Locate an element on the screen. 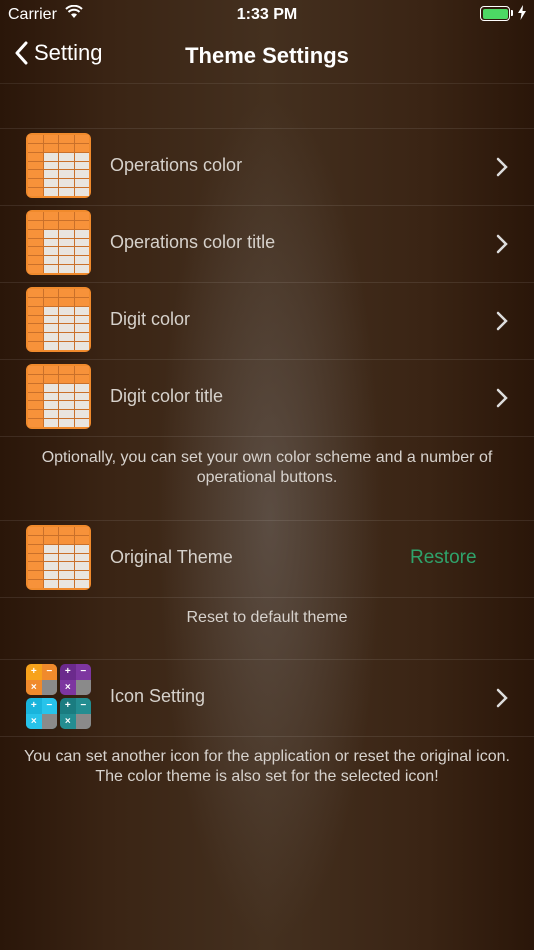 This screenshot has width=534, height=950. charging-icon is located at coordinates (522, 15).